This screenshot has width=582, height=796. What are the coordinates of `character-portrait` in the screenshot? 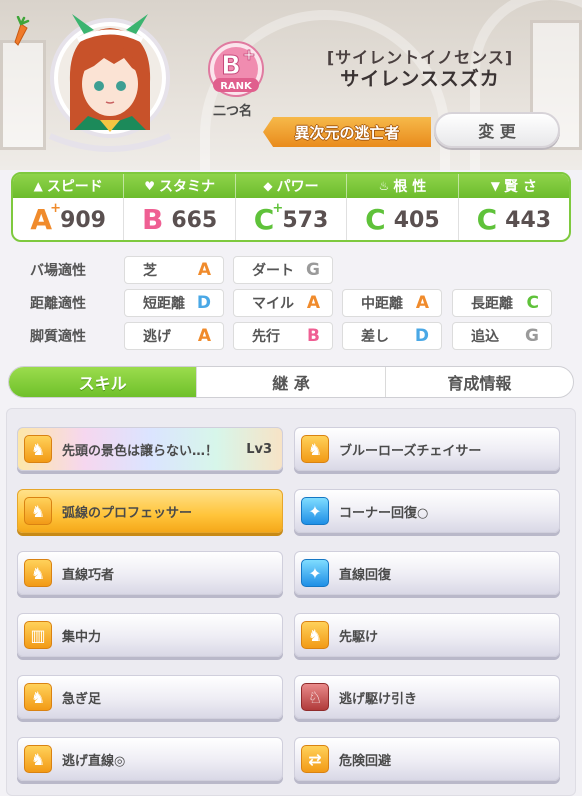 It's located at (110, 83).